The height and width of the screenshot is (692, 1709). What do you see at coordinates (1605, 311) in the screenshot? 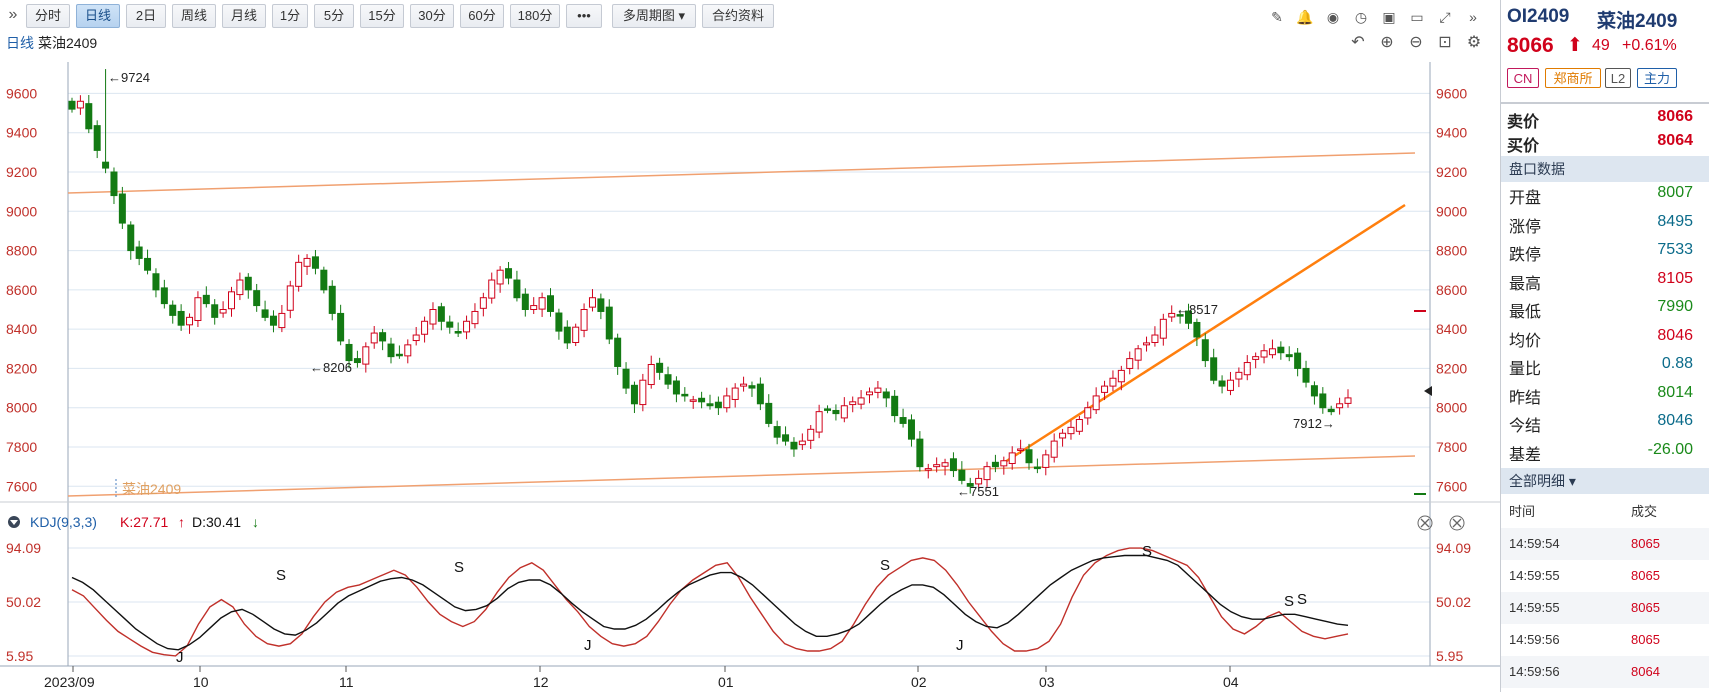
I see `quote-row: 最低 7990` at bounding box center [1605, 311].